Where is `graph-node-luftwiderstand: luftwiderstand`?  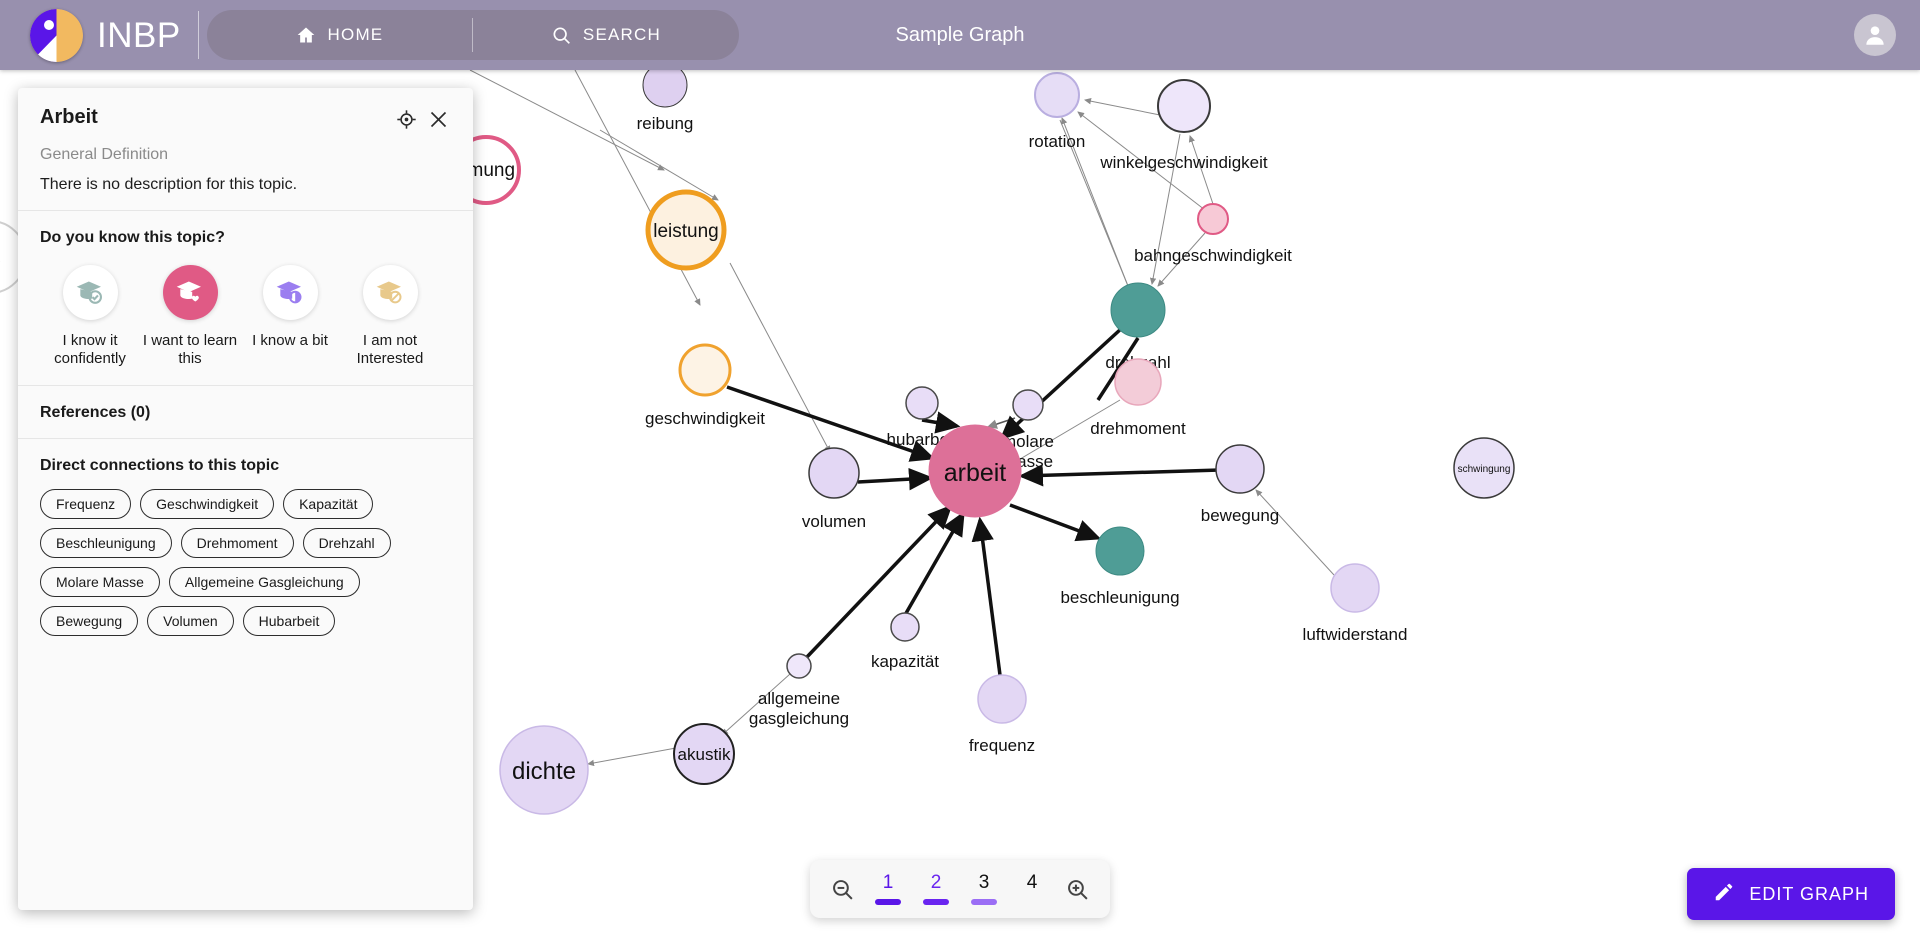
graph-node-luftwiderstand: luftwiderstand is located at coordinates (1355, 603).